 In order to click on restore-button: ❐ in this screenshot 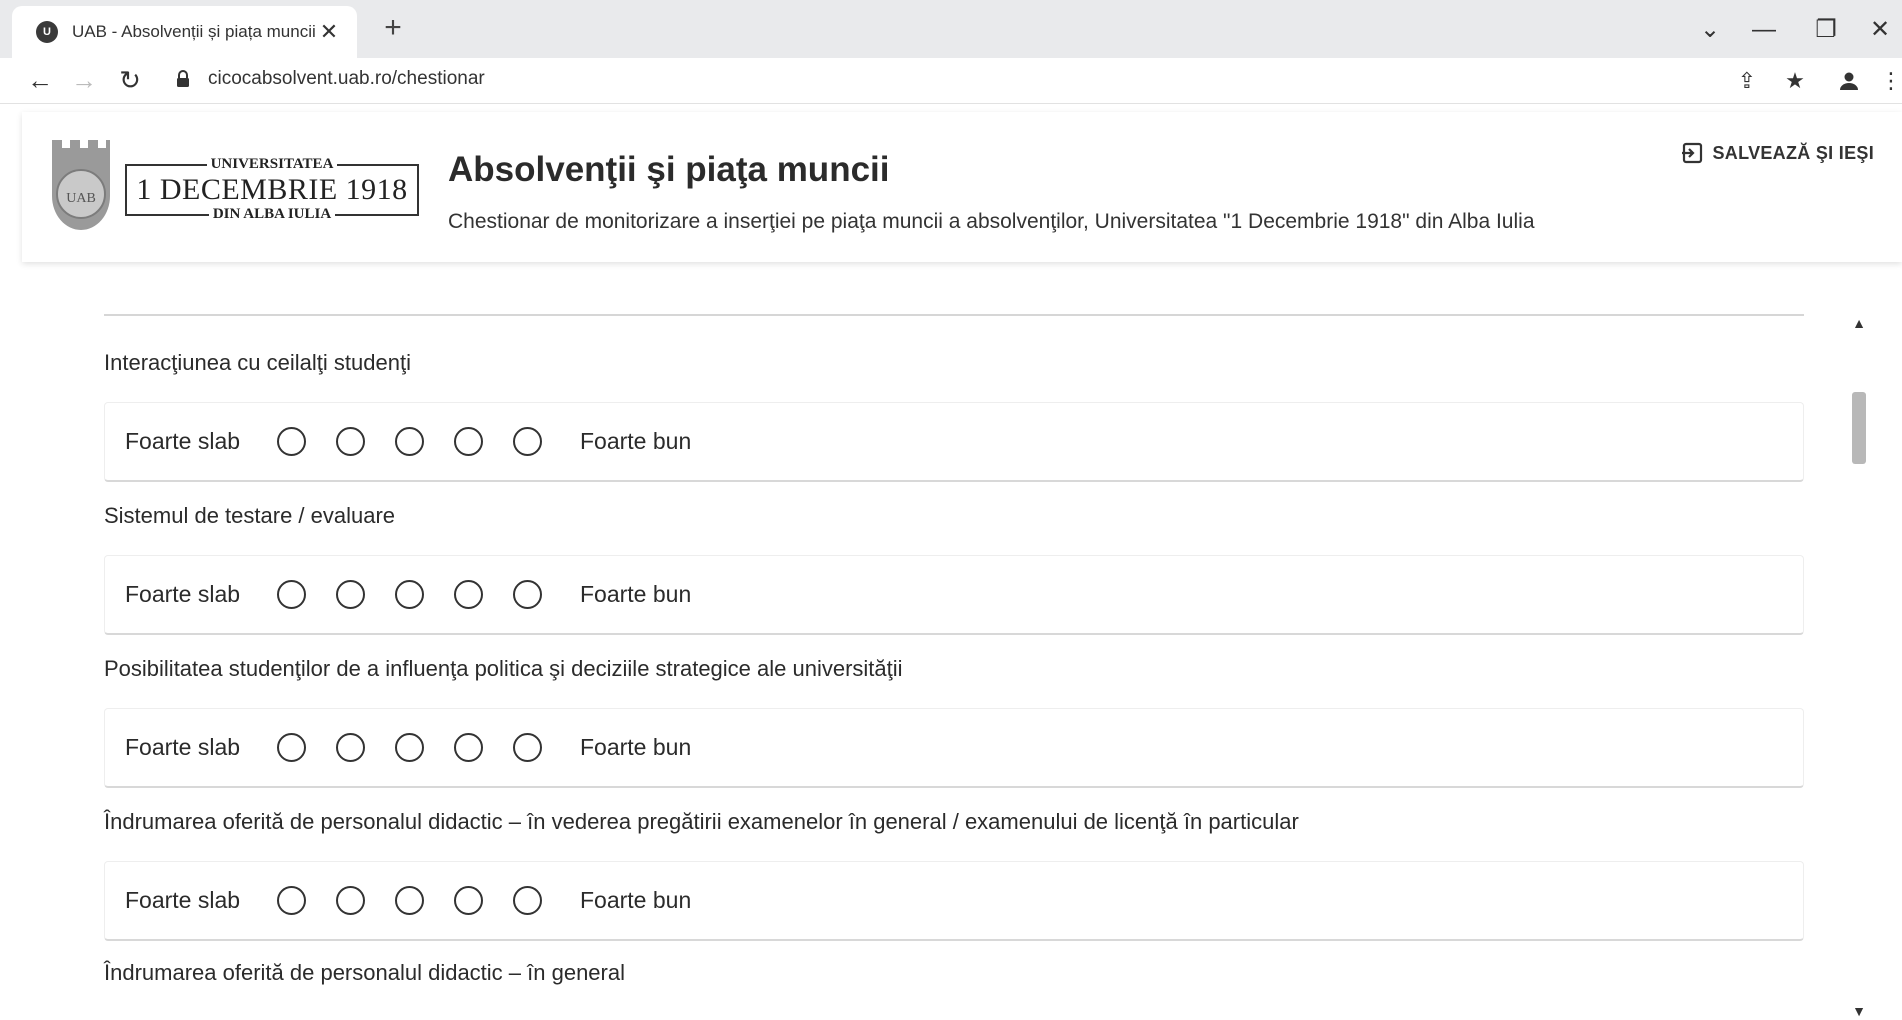, I will do `click(1826, 30)`.